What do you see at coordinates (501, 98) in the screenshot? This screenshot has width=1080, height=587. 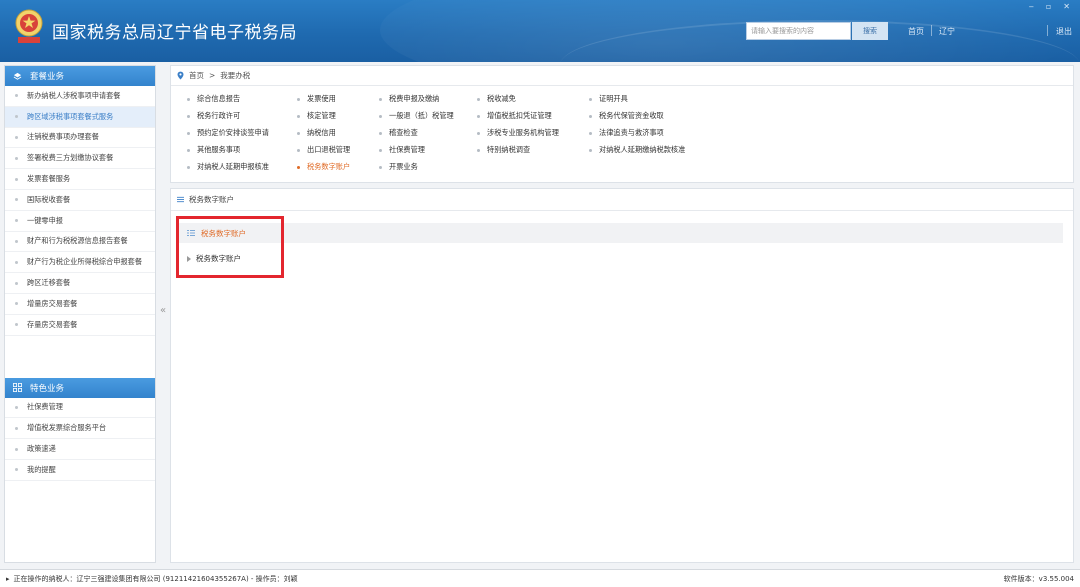 I see `service-link-label: 税收减免` at bounding box center [501, 98].